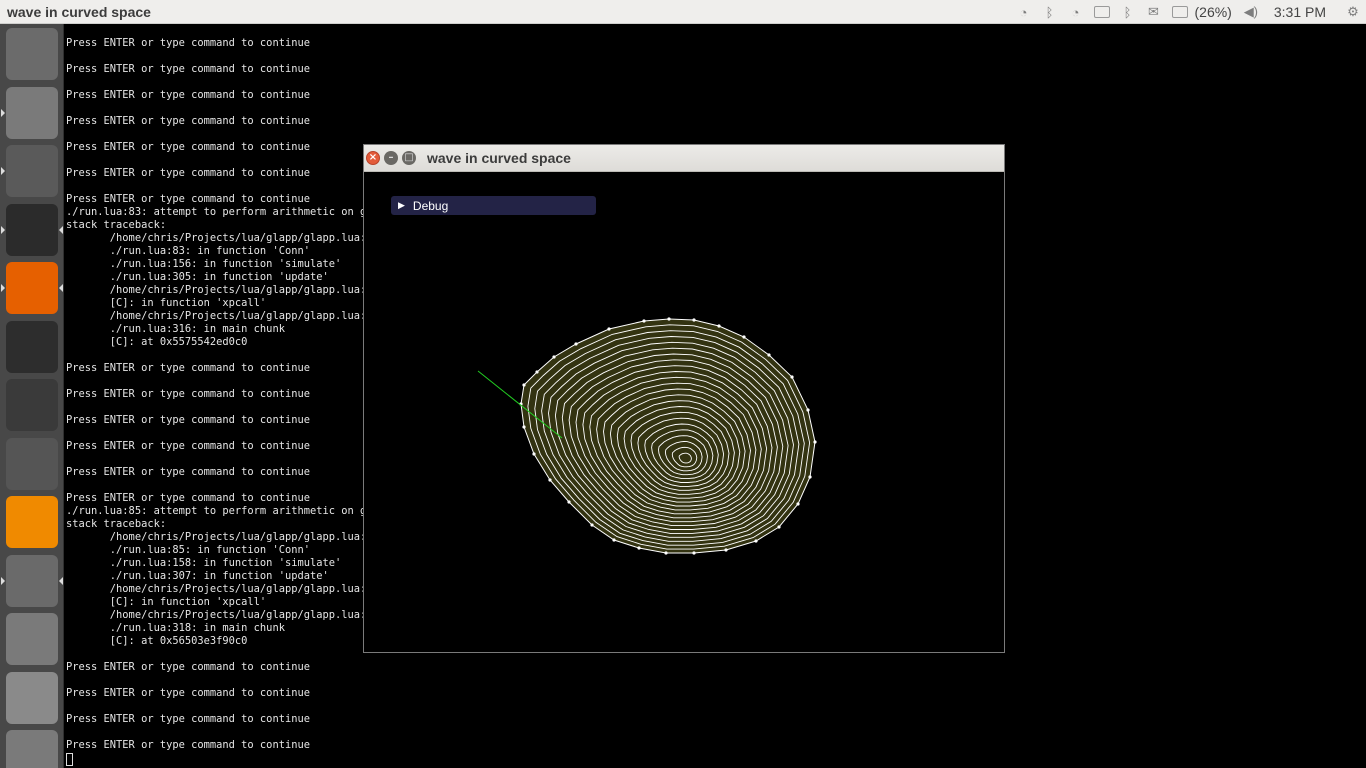 This screenshot has height=768, width=1366. I want to click on terminal-line: ./run.lua:318: in main chunk, so click(175, 628).